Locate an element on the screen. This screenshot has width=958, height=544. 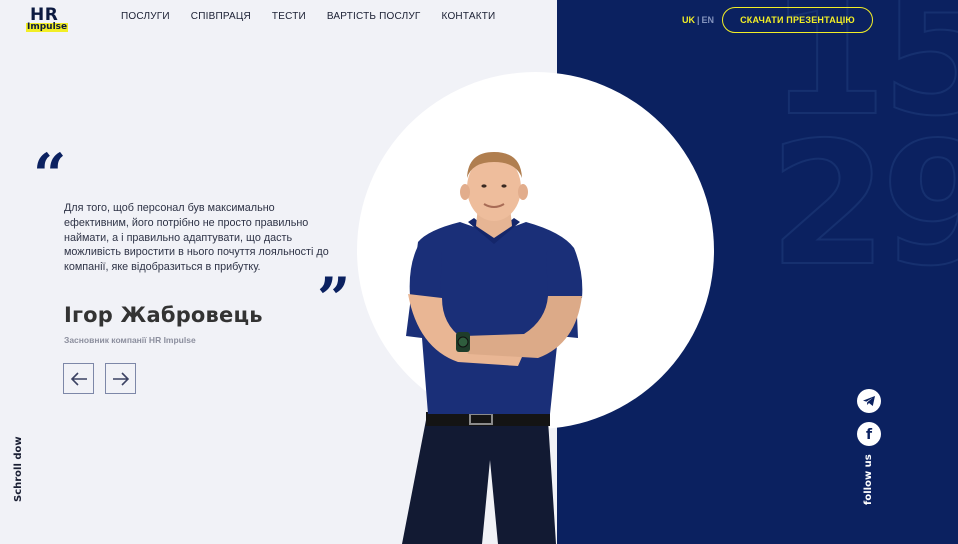
download-presentation-button: СКАЧАТИ ПРЕЗЕНТАЦІЮ is located at coordinates (797, 20).